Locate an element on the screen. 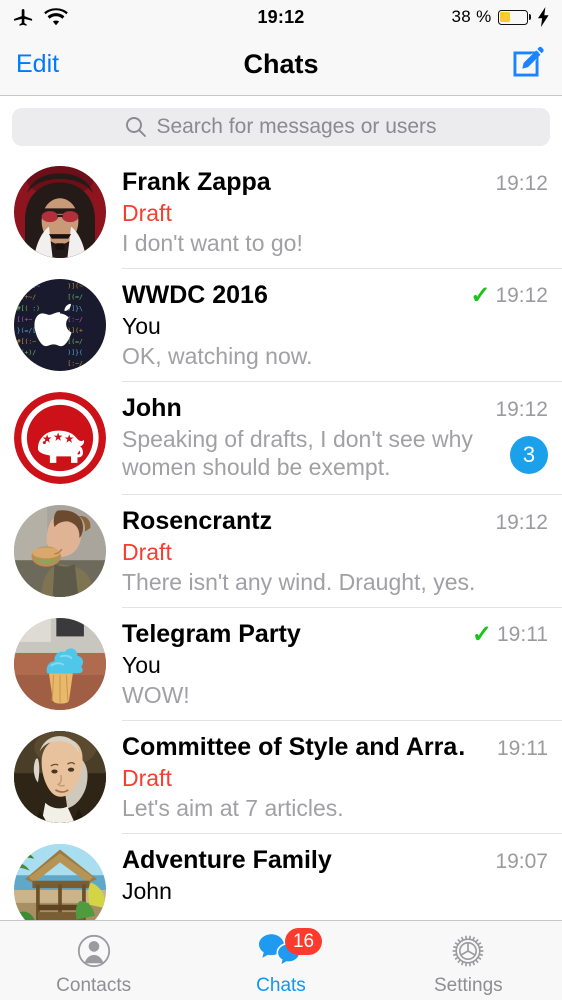 Image resolution: width=562 pixels, height=1000 pixels. chat-sender: John is located at coordinates (147, 891).